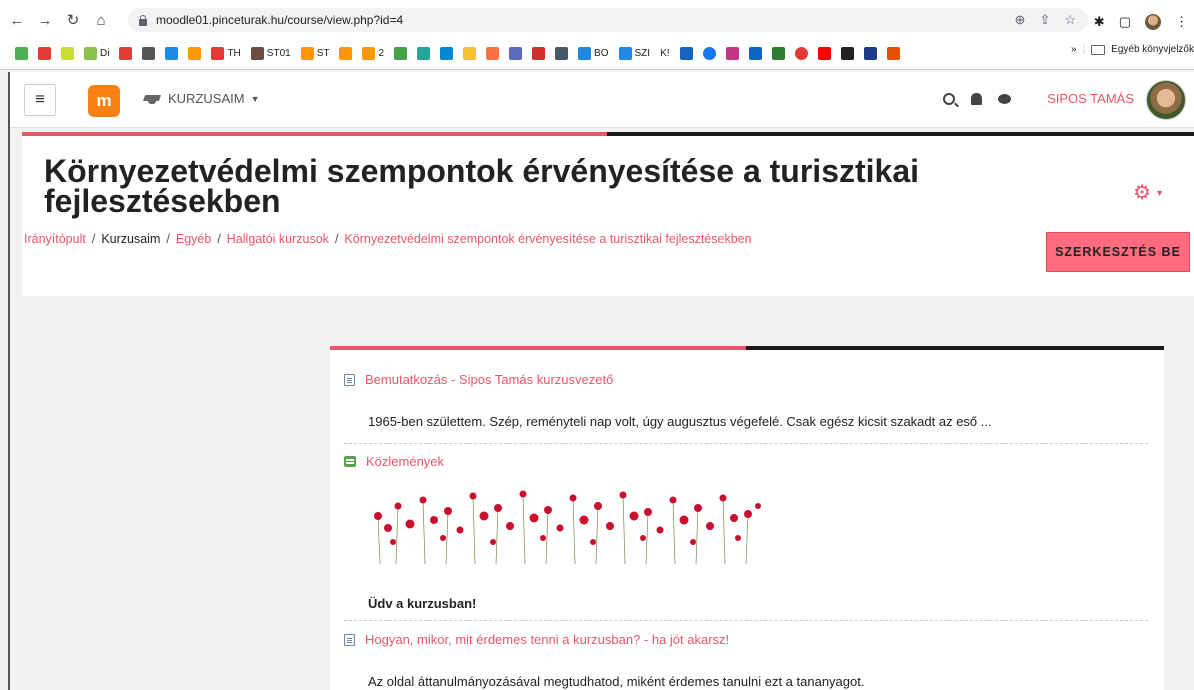  I want to click on graduation-cap-icon, so click(153, 99).